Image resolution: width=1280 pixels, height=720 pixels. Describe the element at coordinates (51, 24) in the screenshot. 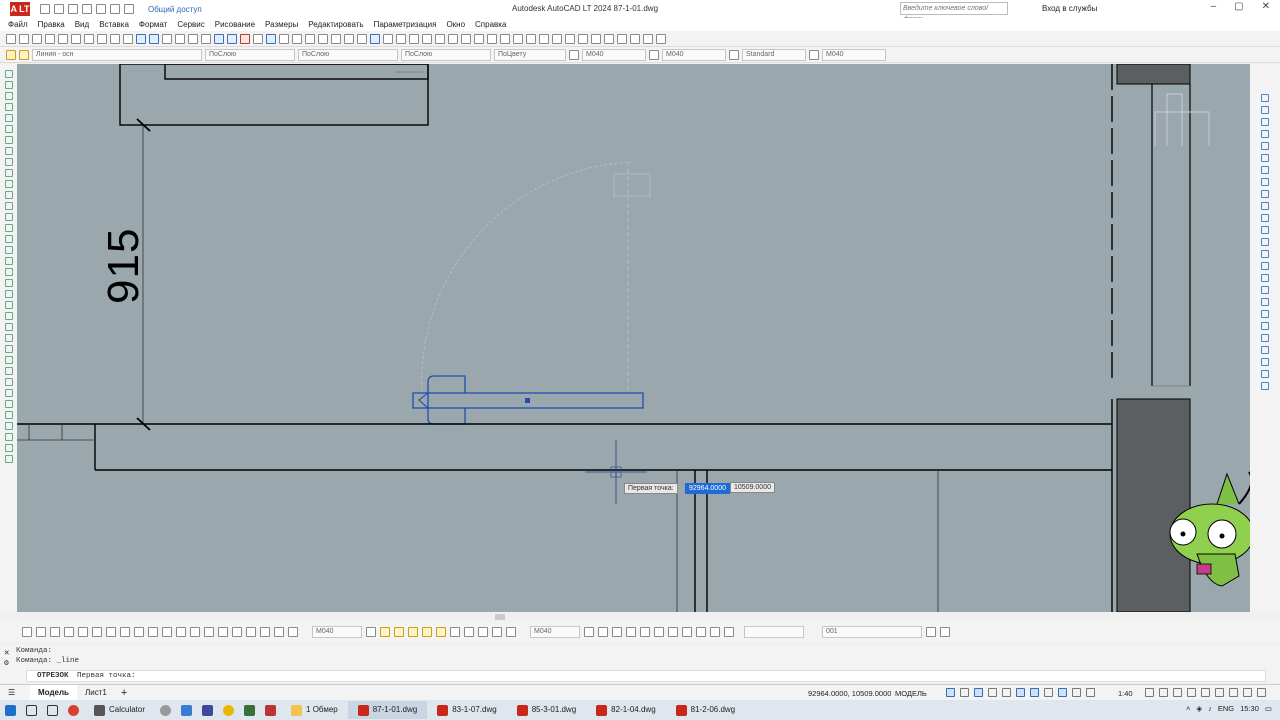

I see `menu-edit: Правка` at that location.